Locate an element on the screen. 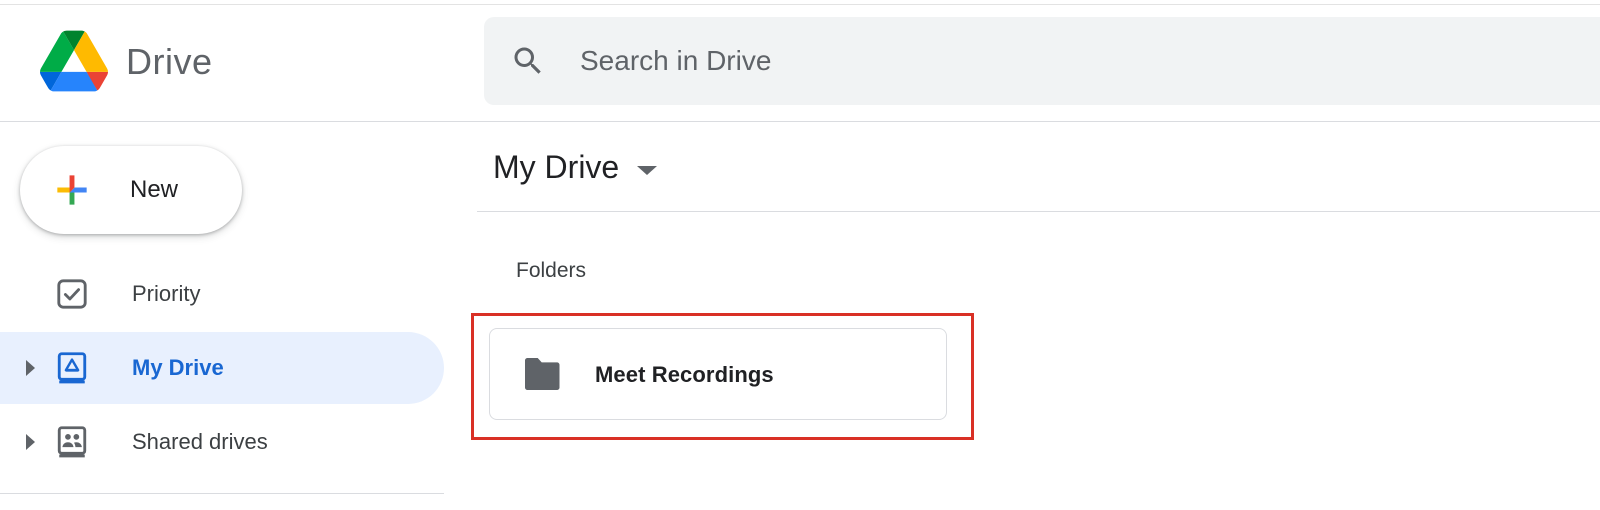  title-divider is located at coordinates (1038, 211).